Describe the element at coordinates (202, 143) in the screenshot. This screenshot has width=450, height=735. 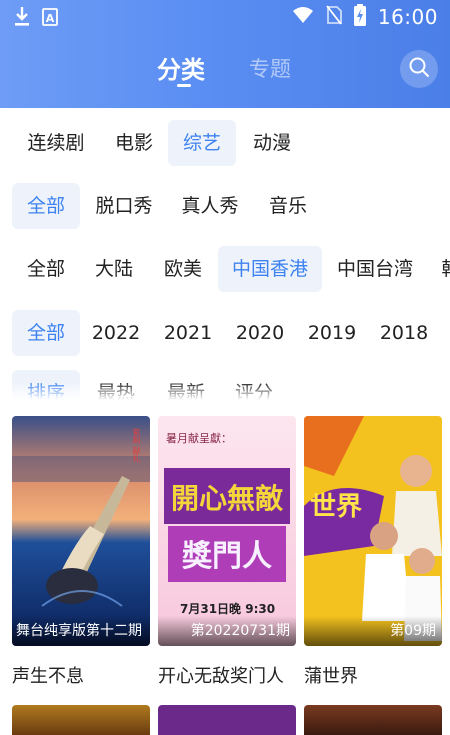
I see `chip-type-variety: 综艺` at that location.